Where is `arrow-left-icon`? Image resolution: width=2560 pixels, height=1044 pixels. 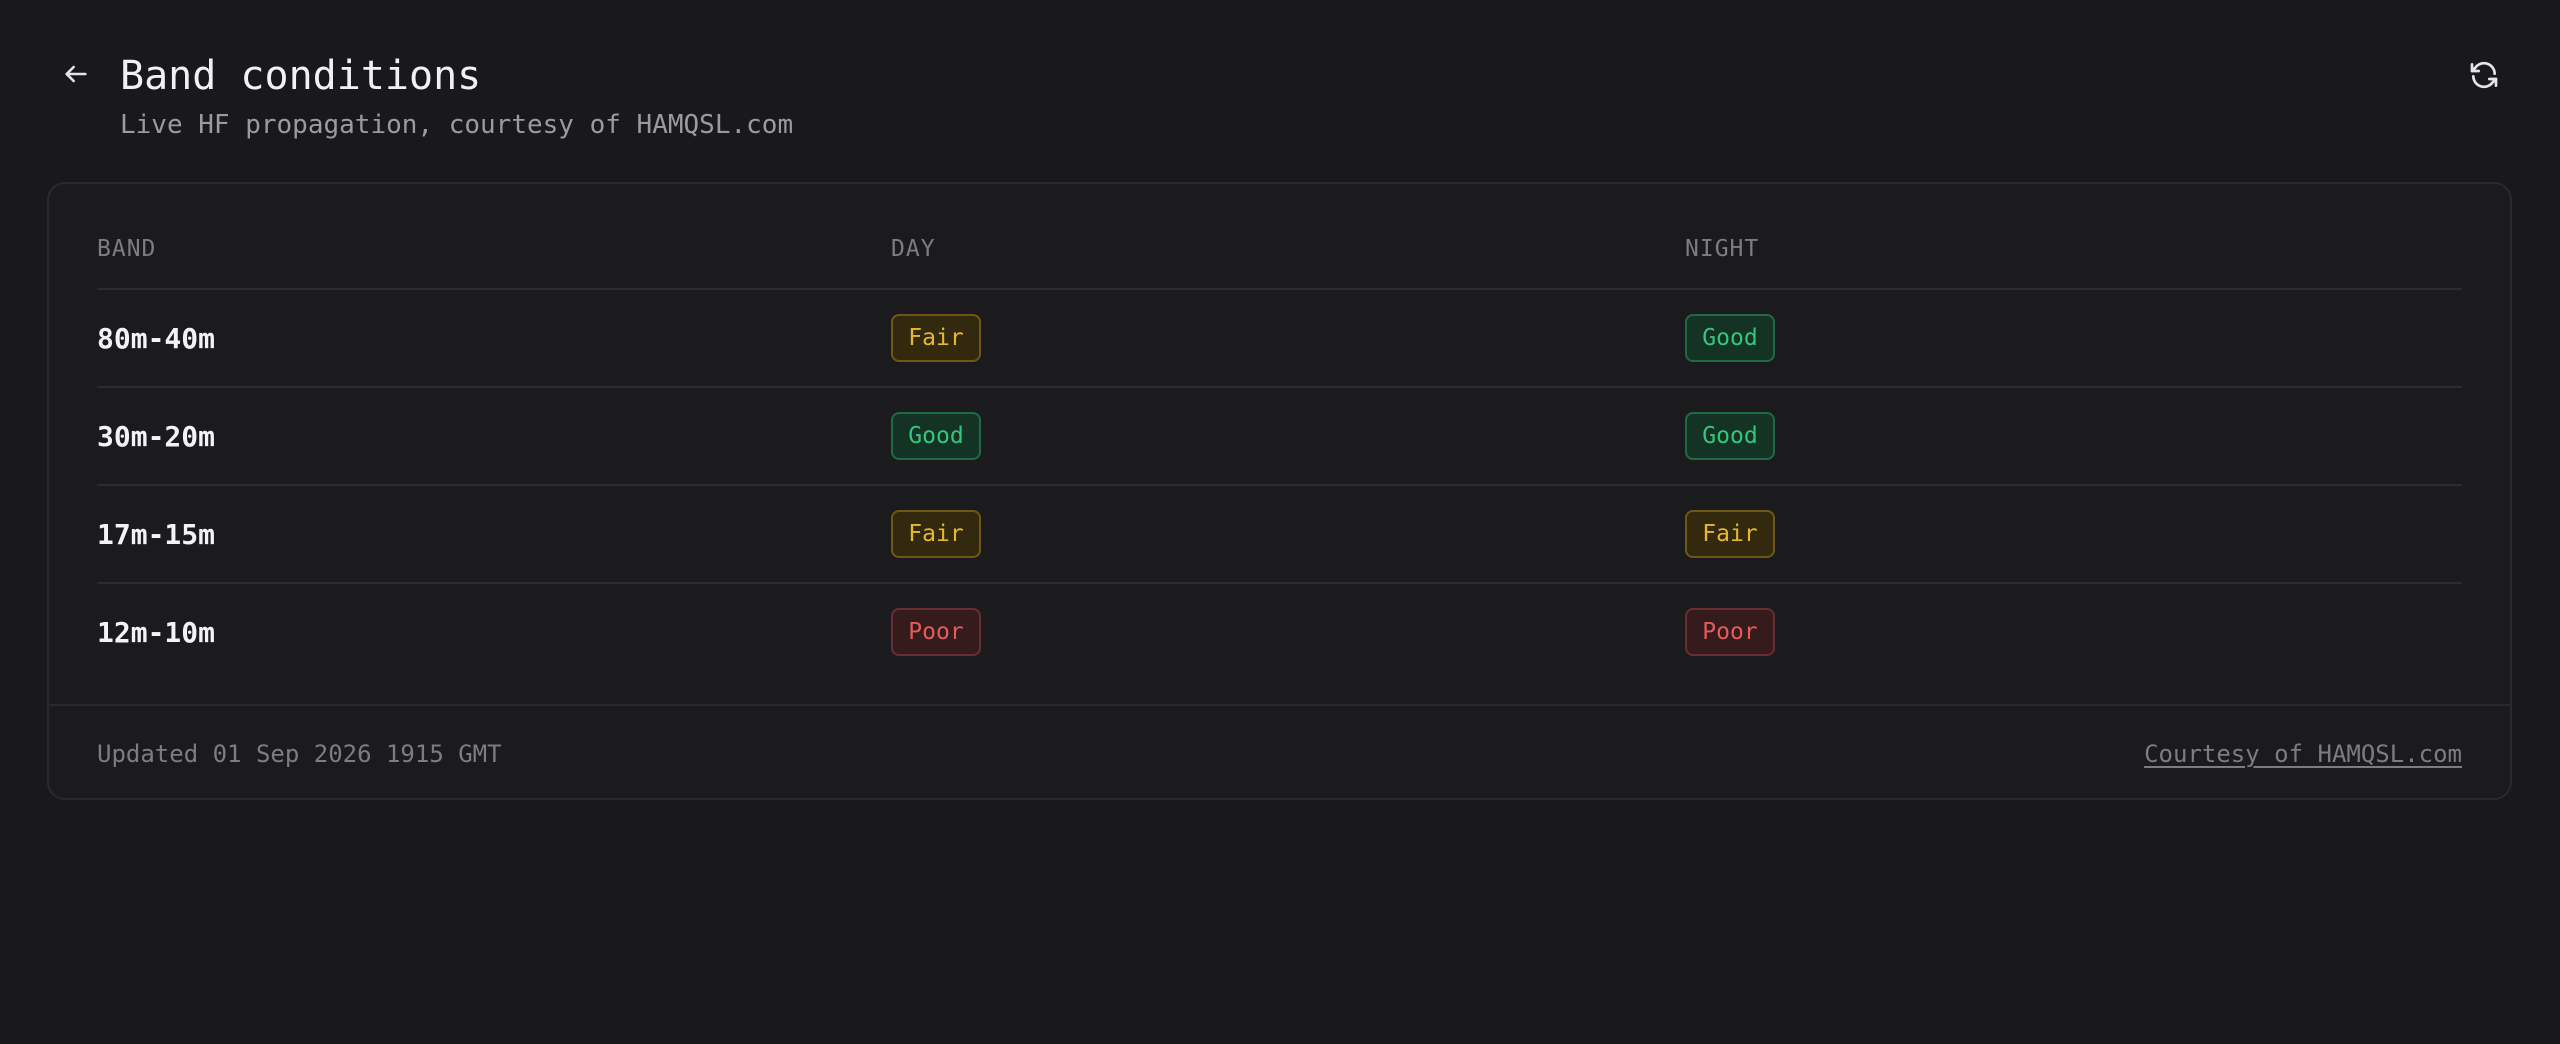 arrow-left-icon is located at coordinates (76, 76).